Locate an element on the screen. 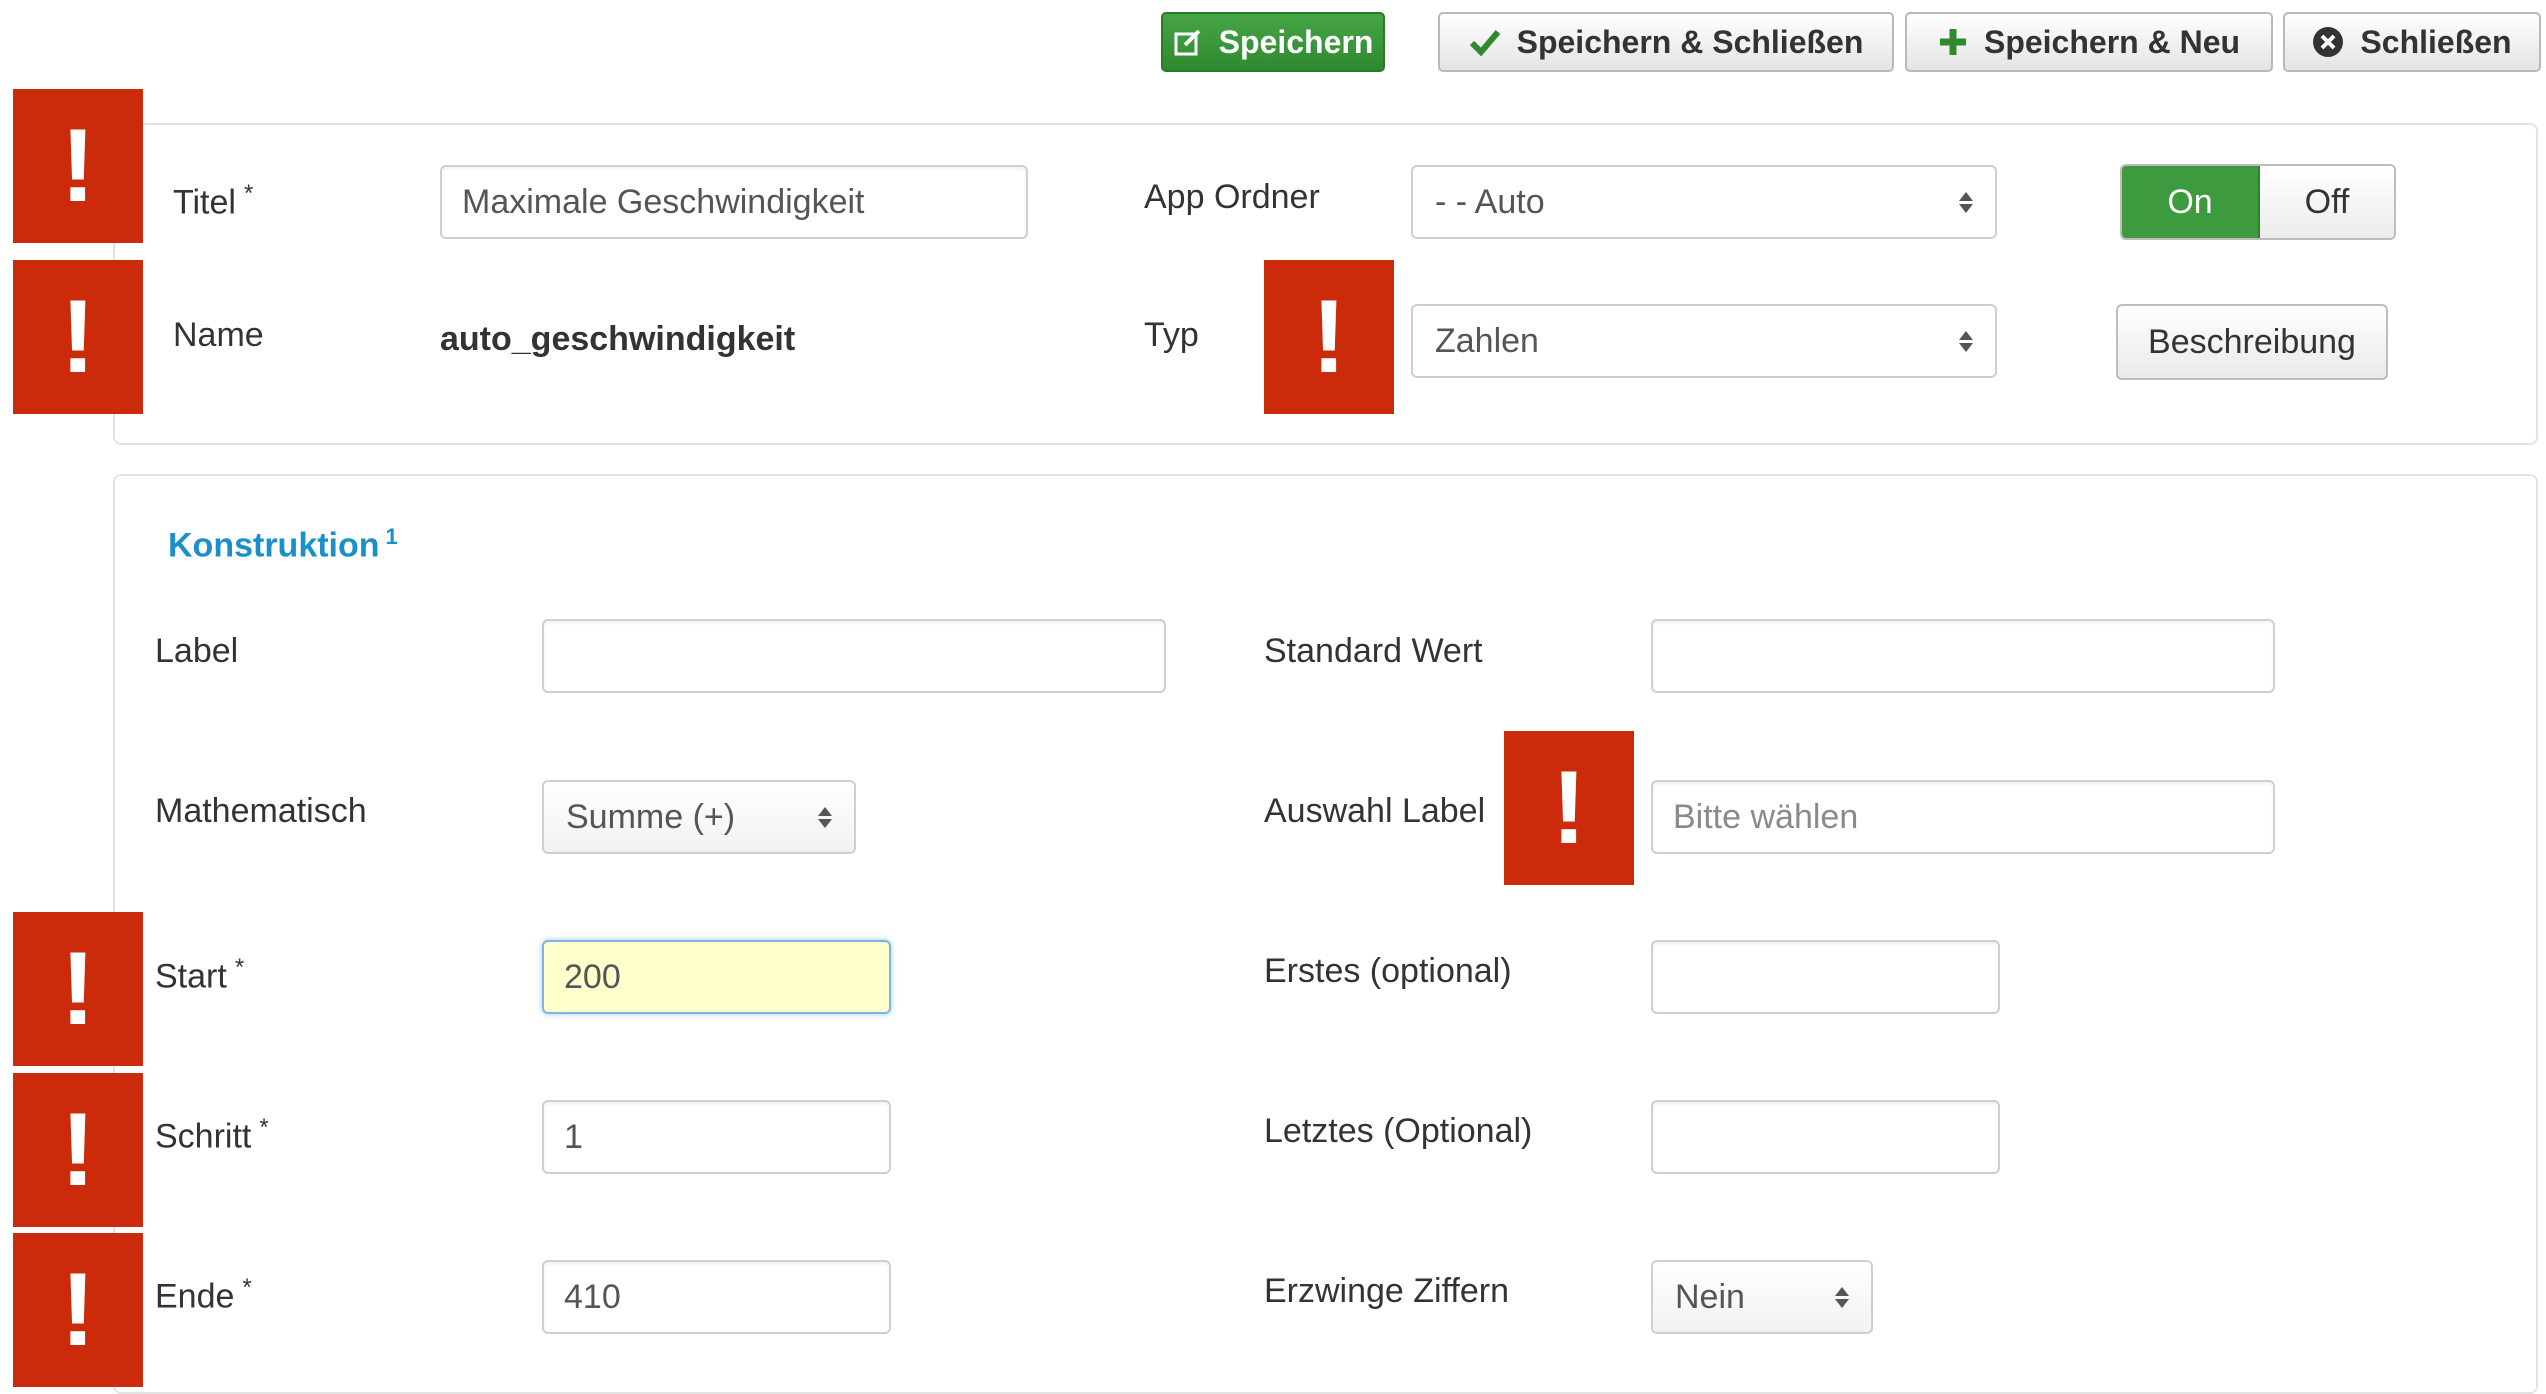 Image resolution: width=2546 pixels, height=1394 pixels. default-value-input is located at coordinates (1963, 656).